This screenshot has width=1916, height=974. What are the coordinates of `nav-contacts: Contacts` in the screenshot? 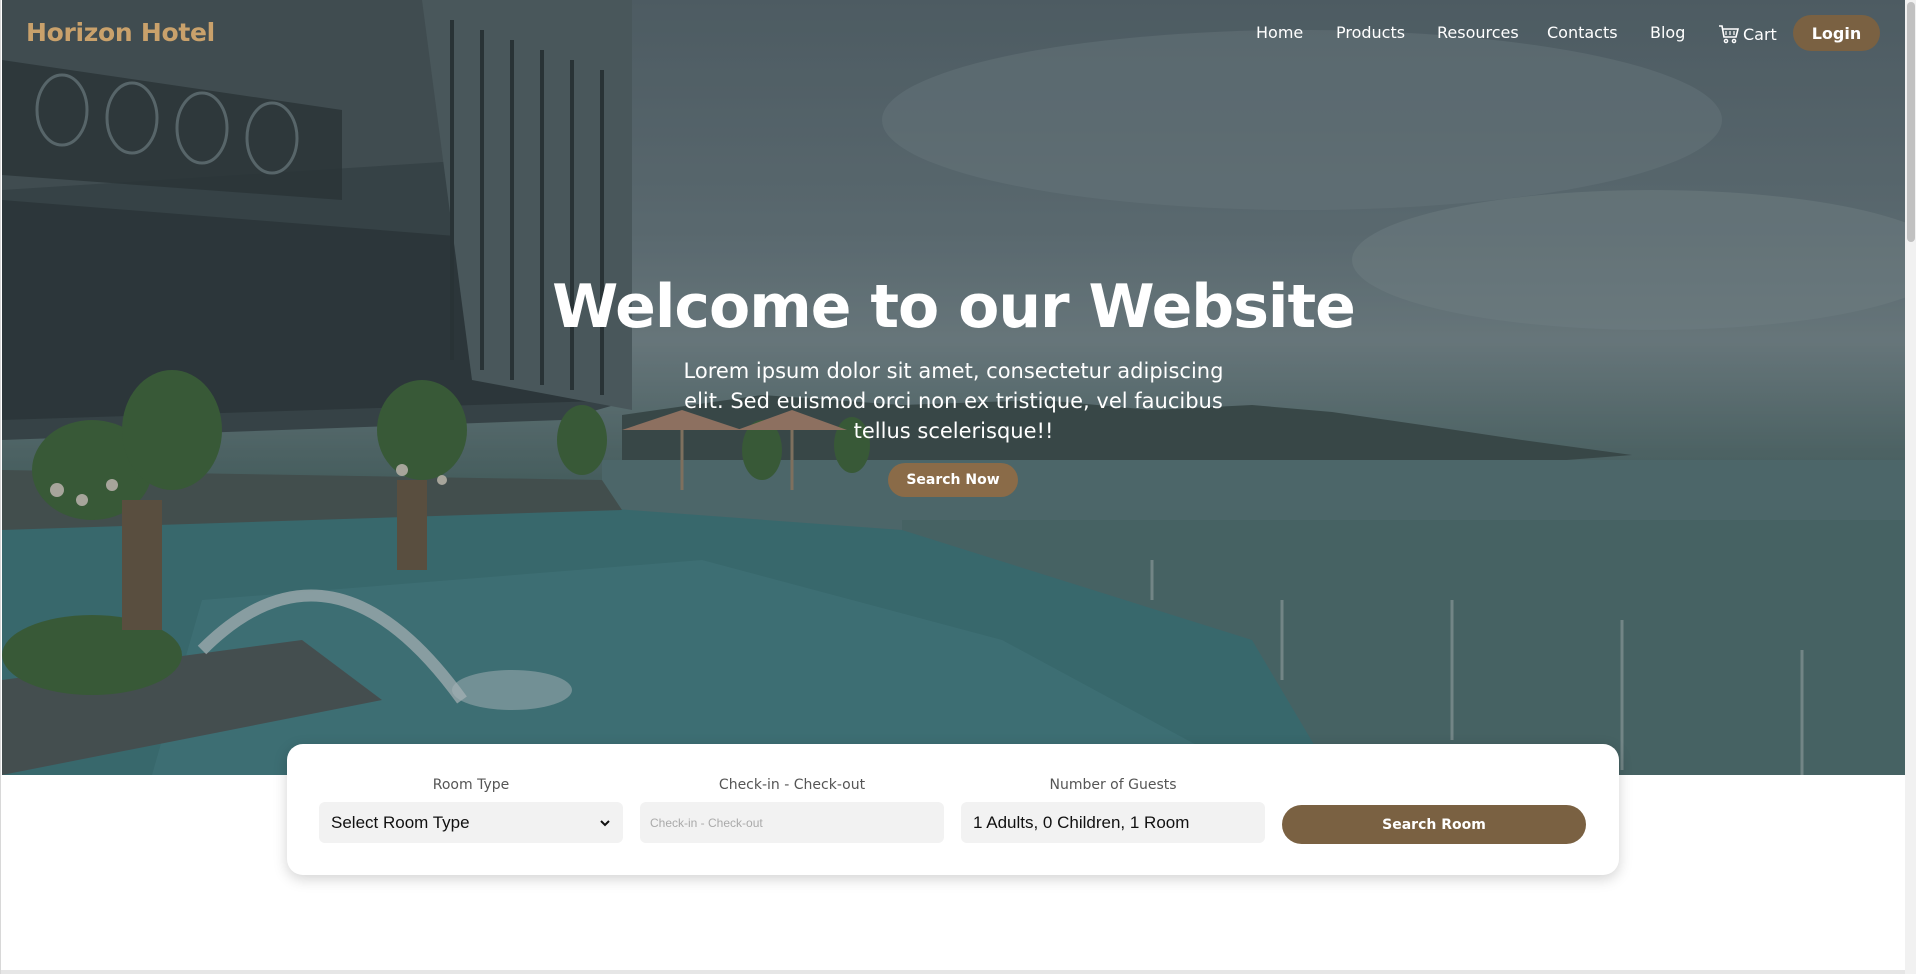 It's located at (1582, 33).